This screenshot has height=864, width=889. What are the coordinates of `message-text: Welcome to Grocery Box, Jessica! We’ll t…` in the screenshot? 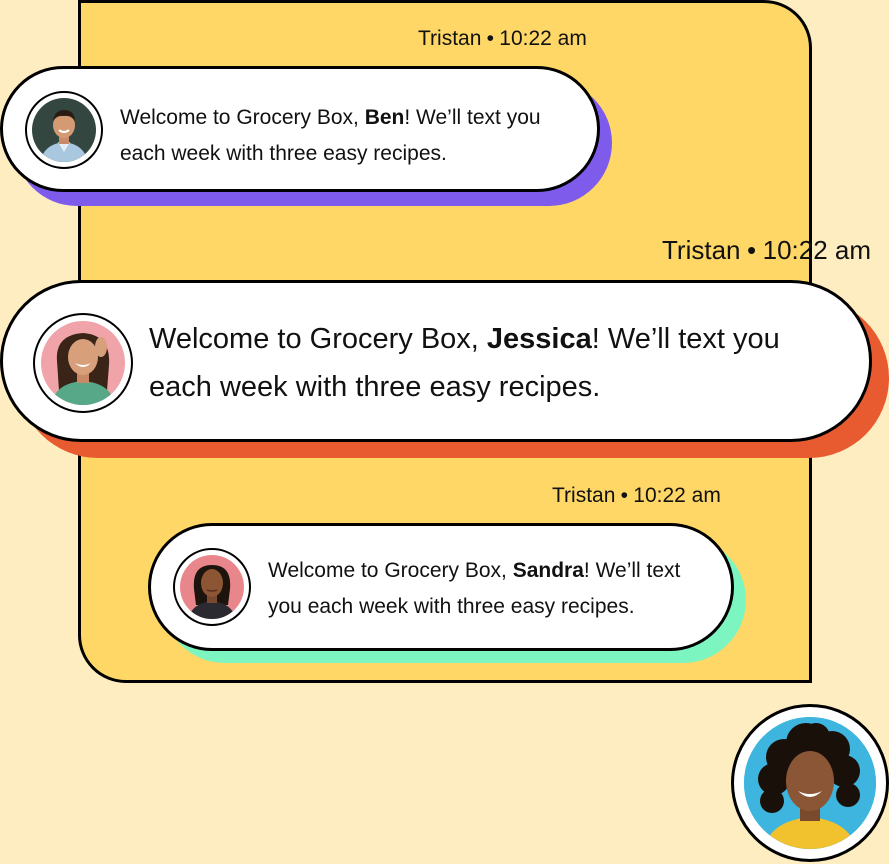 It's located at (464, 363).